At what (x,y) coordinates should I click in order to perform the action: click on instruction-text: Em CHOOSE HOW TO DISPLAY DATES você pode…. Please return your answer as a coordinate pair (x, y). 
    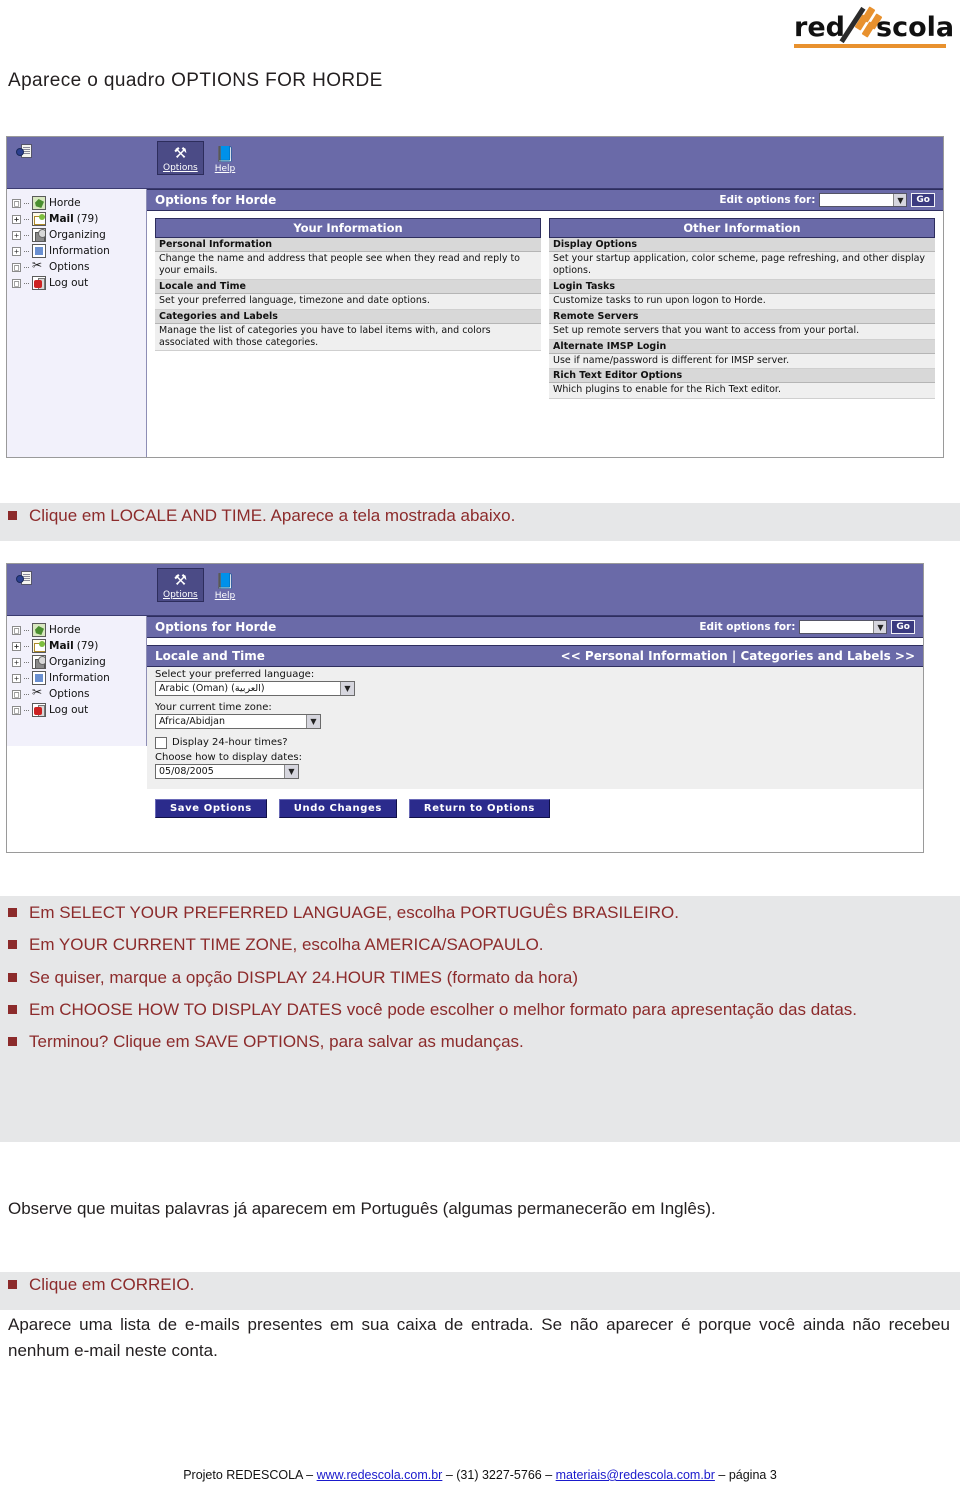
    Looking at the image, I should click on (443, 1010).